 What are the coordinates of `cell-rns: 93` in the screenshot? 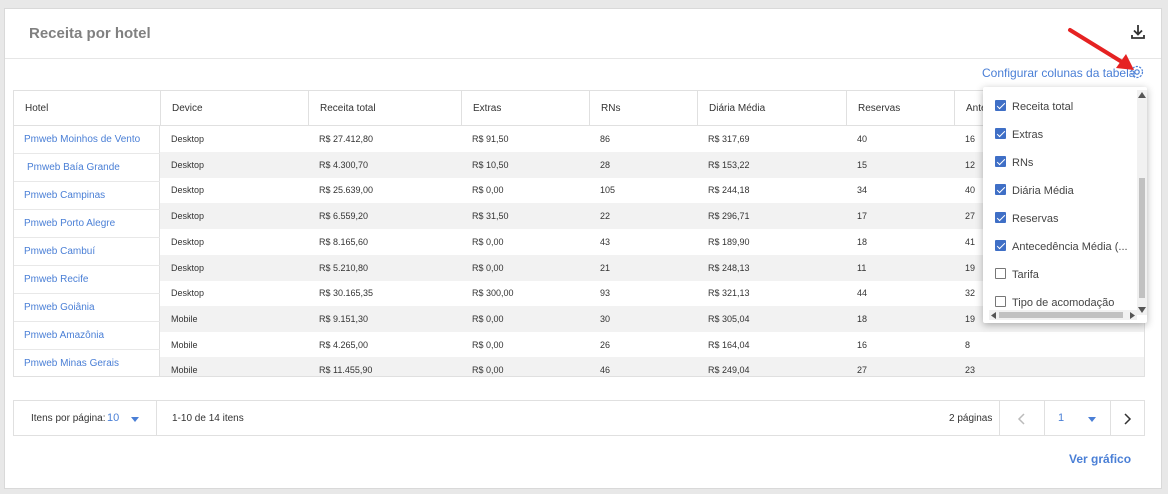 It's located at (605, 293).